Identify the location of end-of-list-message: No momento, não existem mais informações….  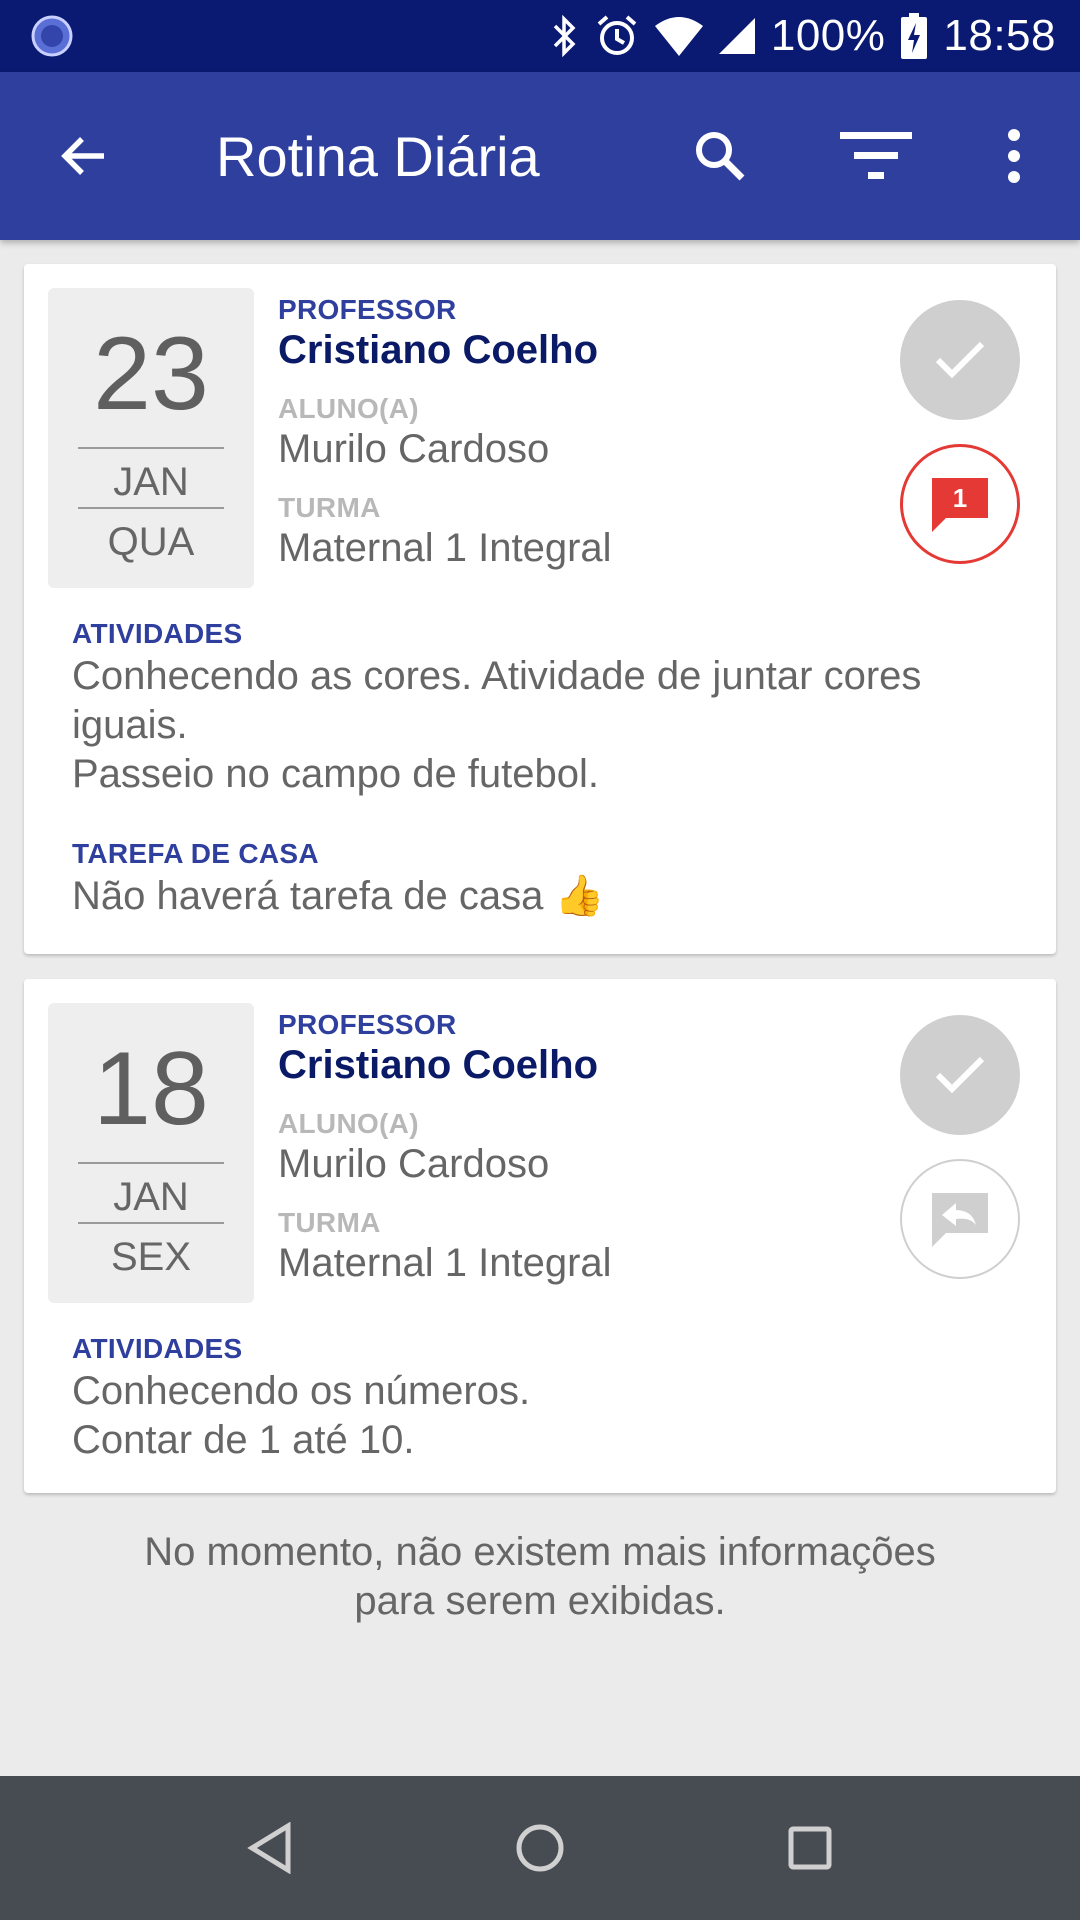
(540, 1576).